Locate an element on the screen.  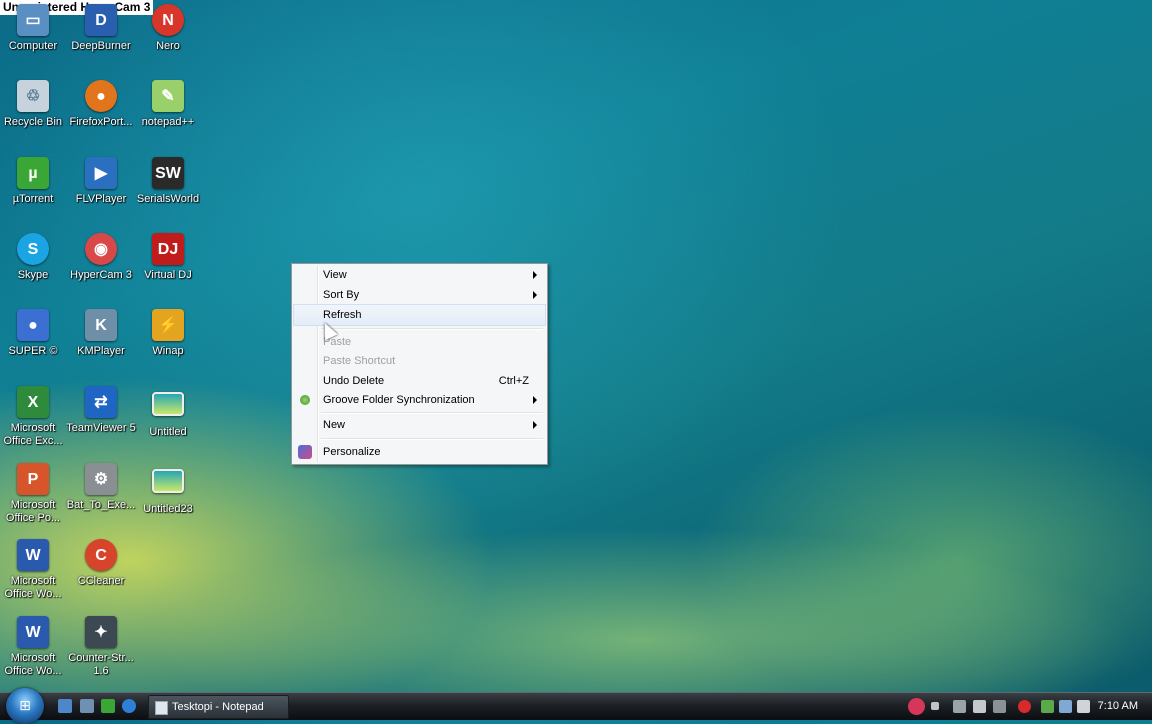
computer-icon: ▭ is located at coordinates (33, 20).